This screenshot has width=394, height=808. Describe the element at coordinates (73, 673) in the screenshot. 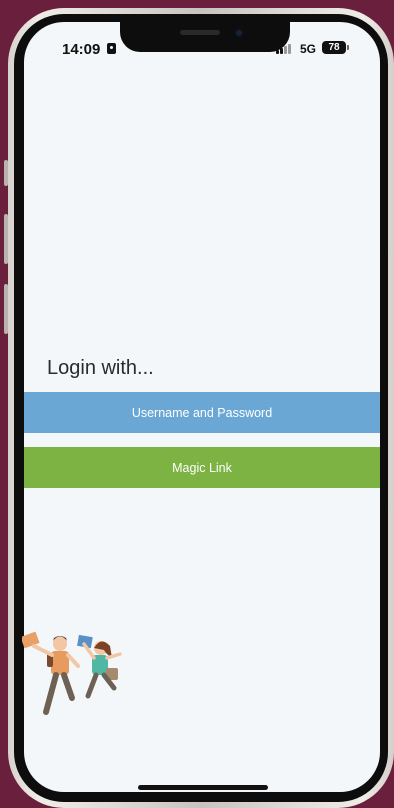

I see `students-illustration` at that location.